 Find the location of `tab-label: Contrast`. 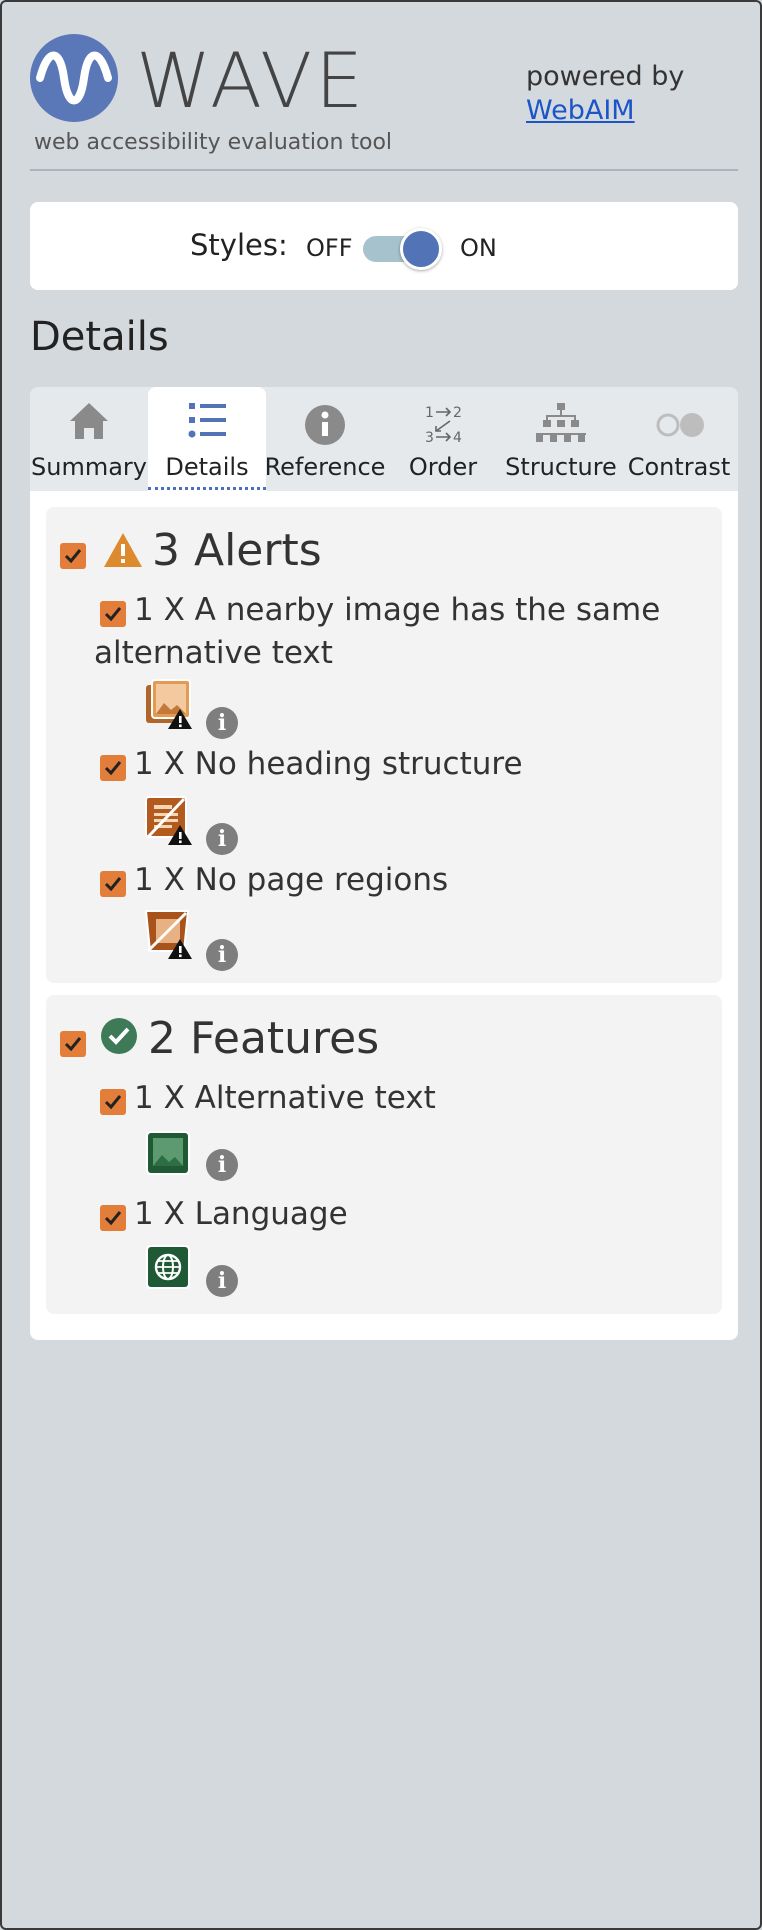

tab-label: Contrast is located at coordinates (679, 467).